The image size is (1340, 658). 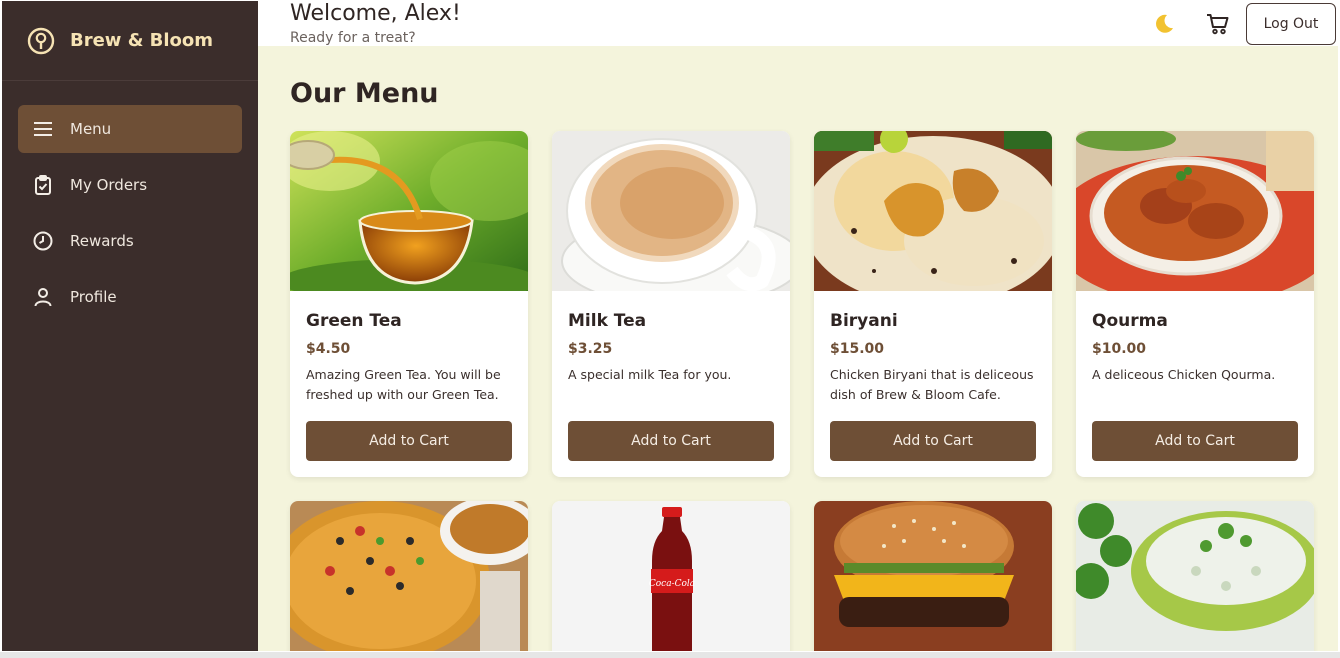 What do you see at coordinates (864, 321) in the screenshot?
I see `item-name: Biryani` at bounding box center [864, 321].